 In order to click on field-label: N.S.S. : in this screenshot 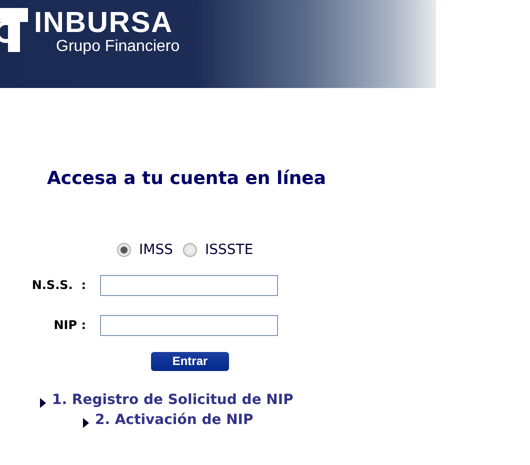, I will do `click(58, 285)`.